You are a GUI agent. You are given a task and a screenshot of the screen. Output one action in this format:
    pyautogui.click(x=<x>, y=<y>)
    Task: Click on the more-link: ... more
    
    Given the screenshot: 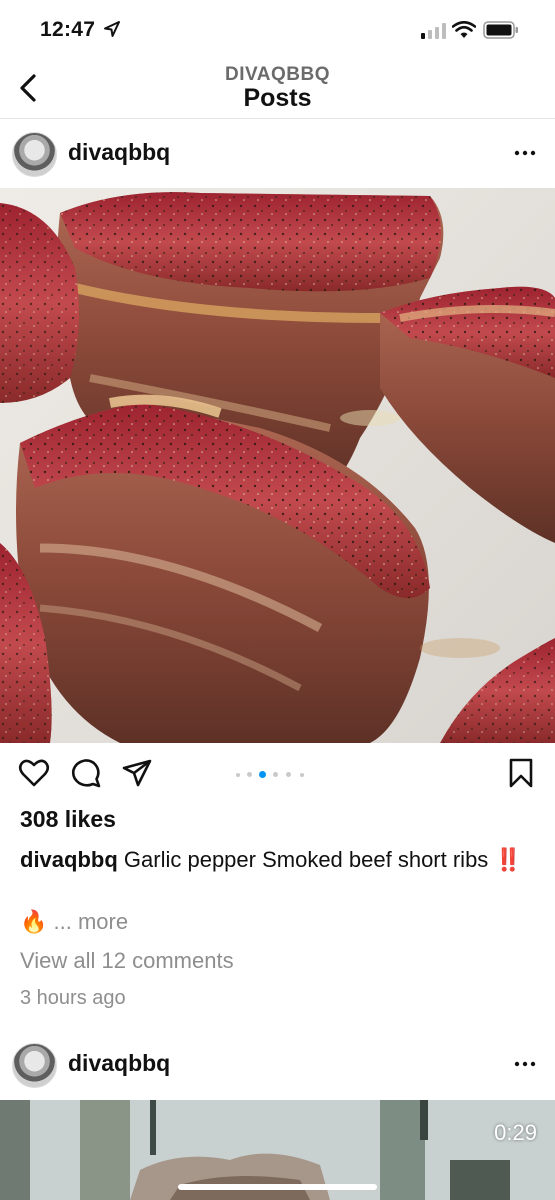 What is the action you would take?
    pyautogui.click(x=91, y=921)
    